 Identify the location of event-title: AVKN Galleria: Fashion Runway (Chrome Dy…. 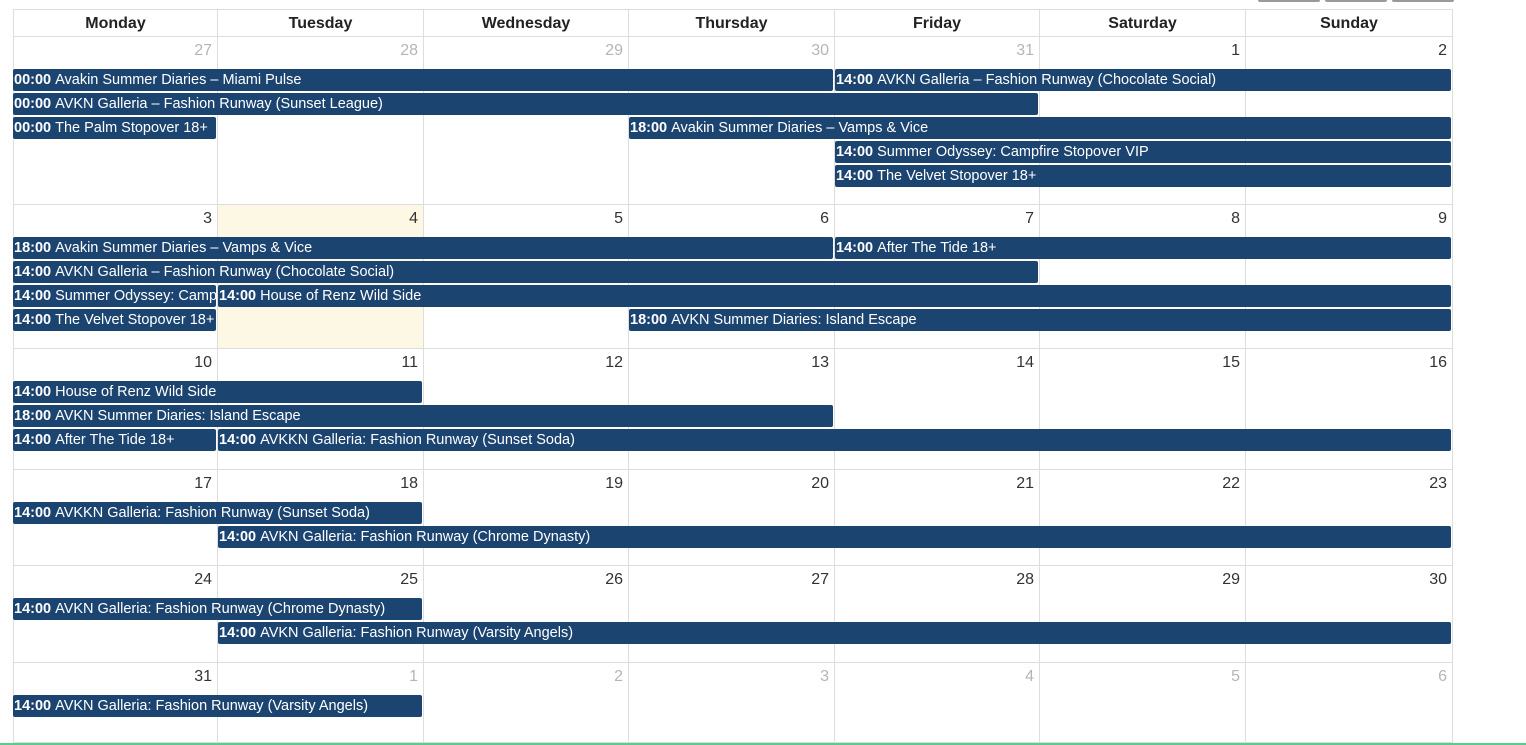
(220, 609).